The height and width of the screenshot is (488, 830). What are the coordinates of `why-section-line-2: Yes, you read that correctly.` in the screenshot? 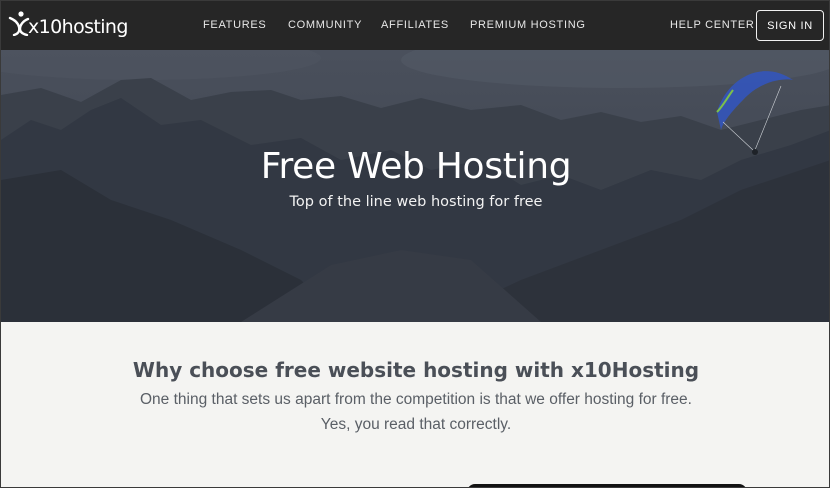 It's located at (416, 424).